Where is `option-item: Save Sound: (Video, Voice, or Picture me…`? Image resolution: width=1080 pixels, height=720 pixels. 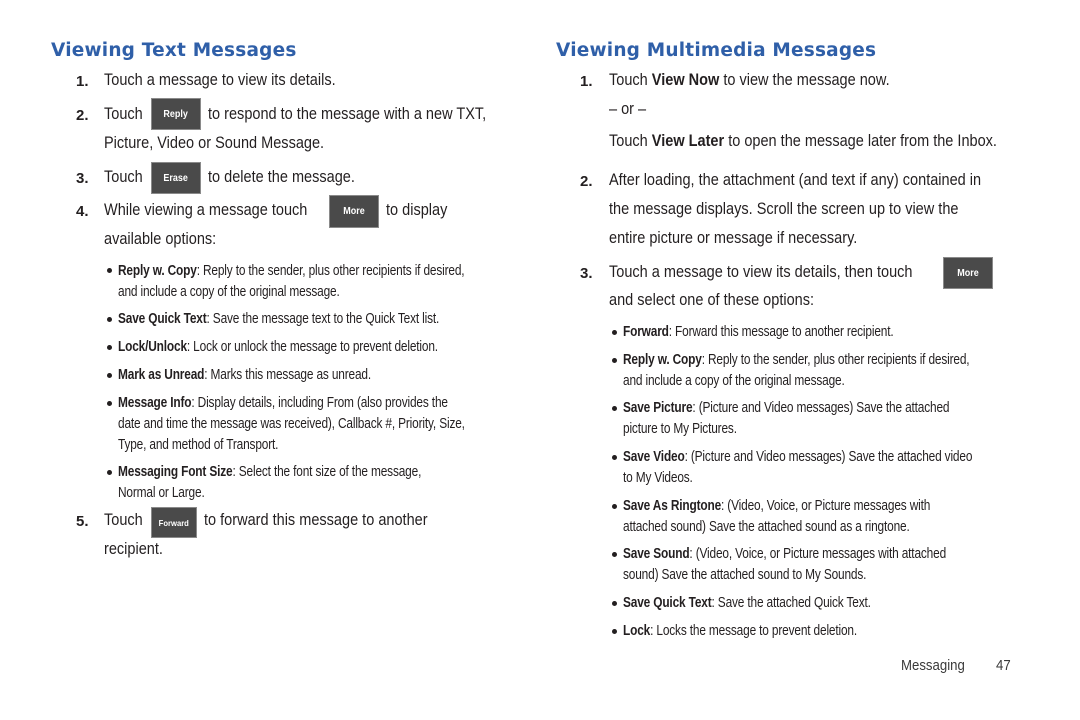 option-item: Save Sound: (Video, Voice, or Picture me… is located at coordinates (784, 554).